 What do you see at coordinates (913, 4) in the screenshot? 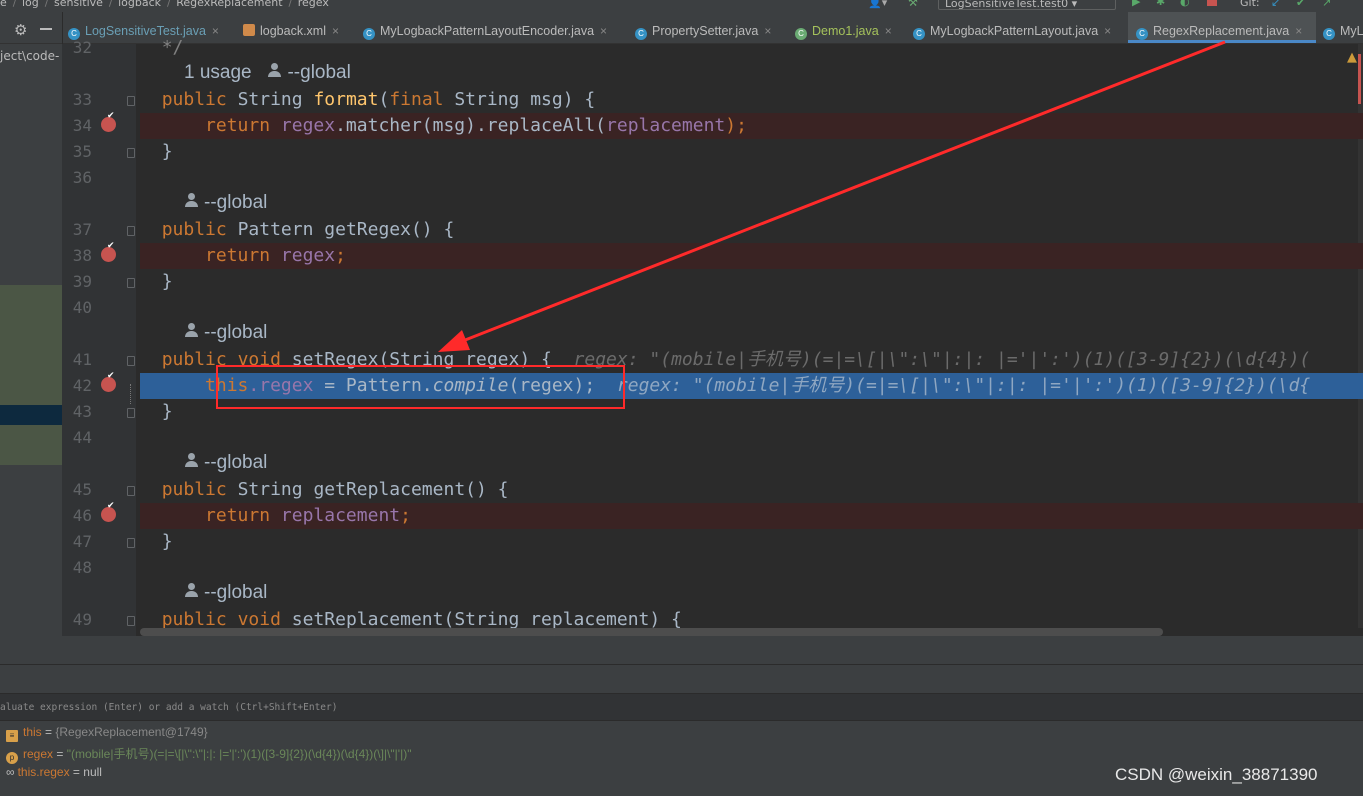
I see `hammer-icon: ⚒` at bounding box center [913, 4].